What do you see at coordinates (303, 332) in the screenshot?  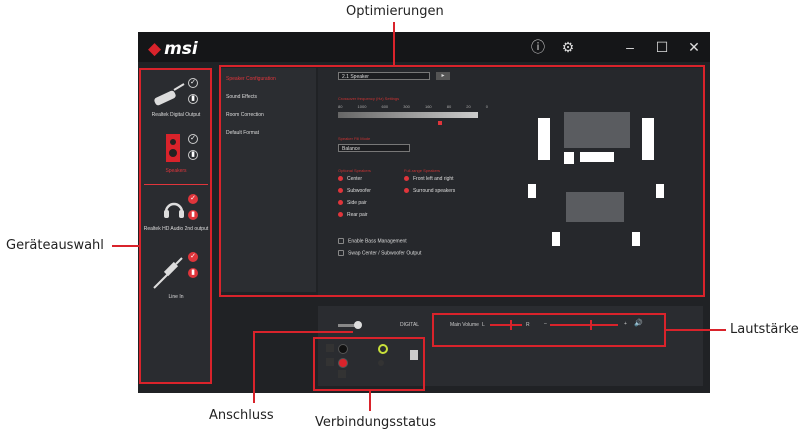 I see `callout-line-anschluss-h` at bounding box center [303, 332].